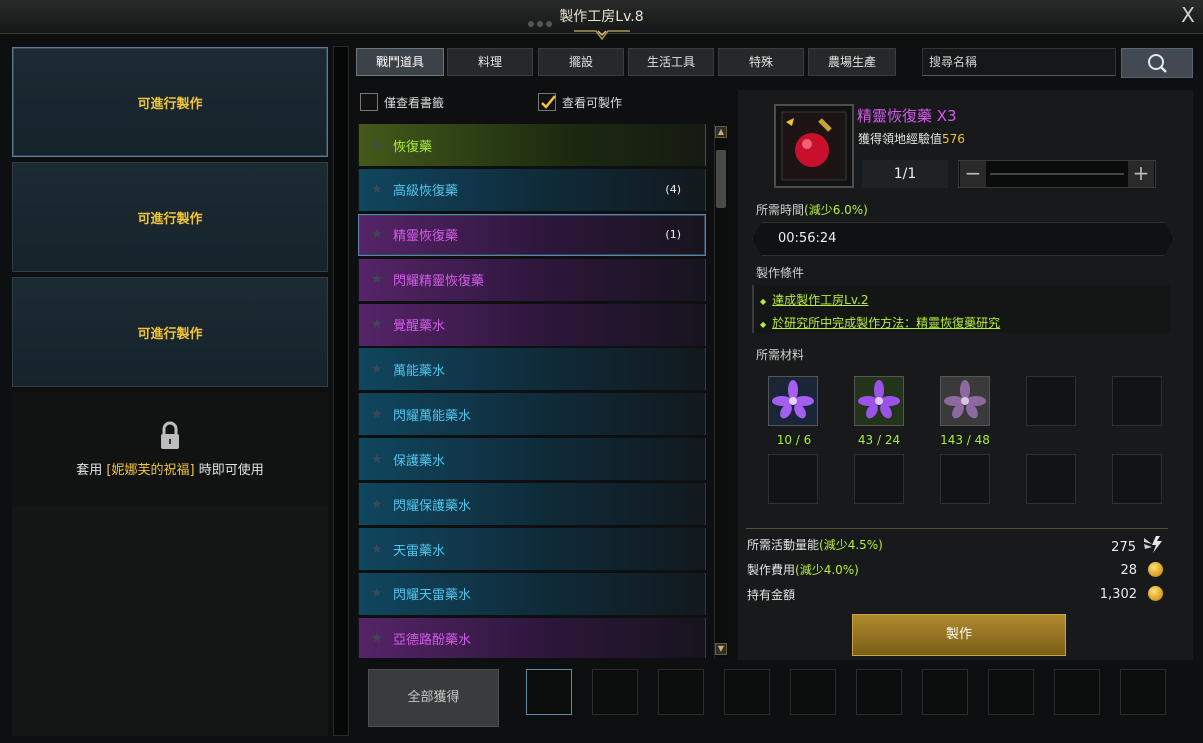 This screenshot has width=1203, height=743. Describe the element at coordinates (532, 189) in the screenshot. I see `recipe-row: ★ 高級恢復藥 (4)` at that location.